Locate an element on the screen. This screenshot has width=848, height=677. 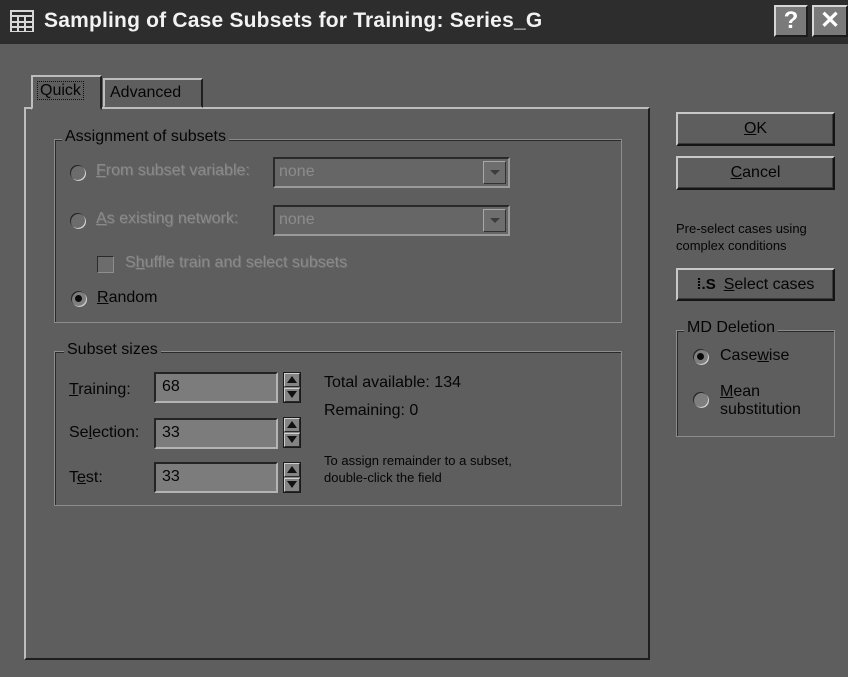
assign-hint-line2: double-click the field is located at coordinates (383, 477).